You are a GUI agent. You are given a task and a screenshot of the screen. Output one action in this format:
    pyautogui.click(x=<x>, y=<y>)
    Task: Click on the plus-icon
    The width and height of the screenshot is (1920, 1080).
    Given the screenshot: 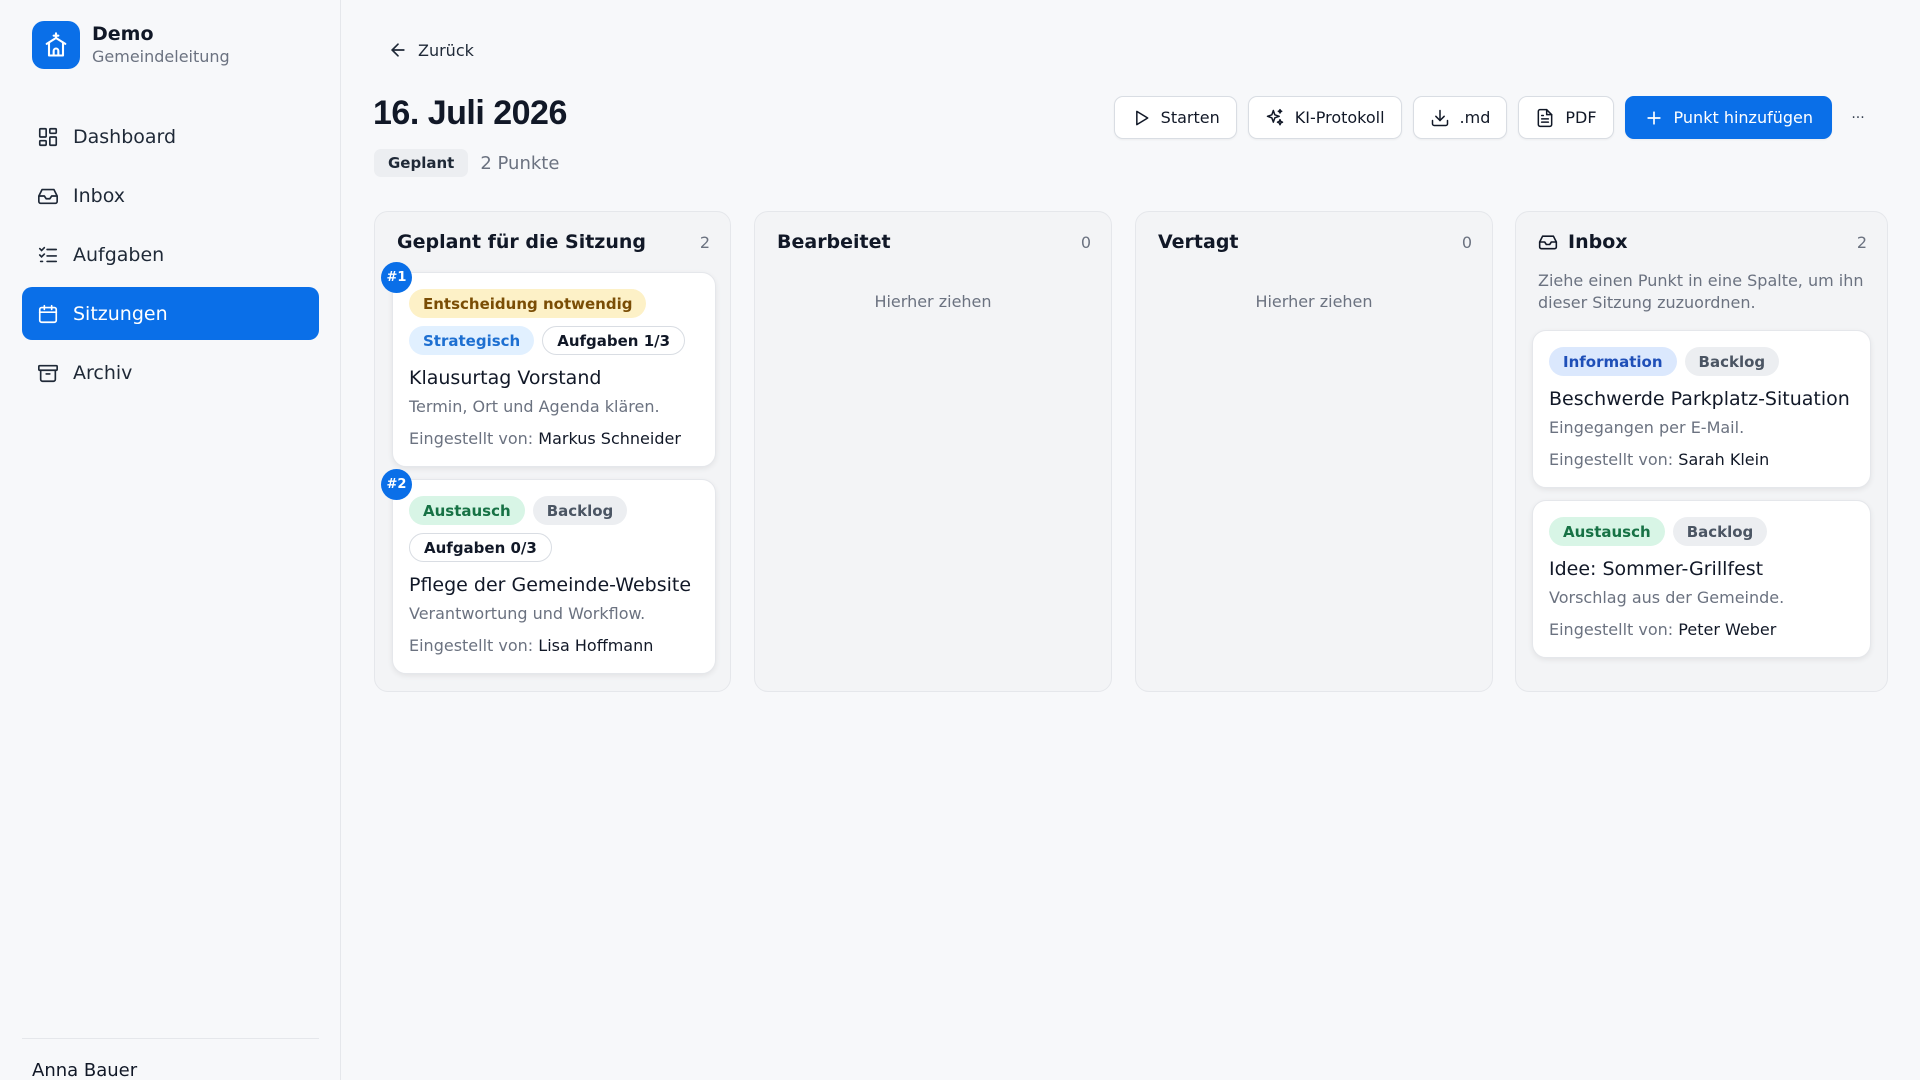 What is the action you would take?
    pyautogui.click(x=1654, y=118)
    